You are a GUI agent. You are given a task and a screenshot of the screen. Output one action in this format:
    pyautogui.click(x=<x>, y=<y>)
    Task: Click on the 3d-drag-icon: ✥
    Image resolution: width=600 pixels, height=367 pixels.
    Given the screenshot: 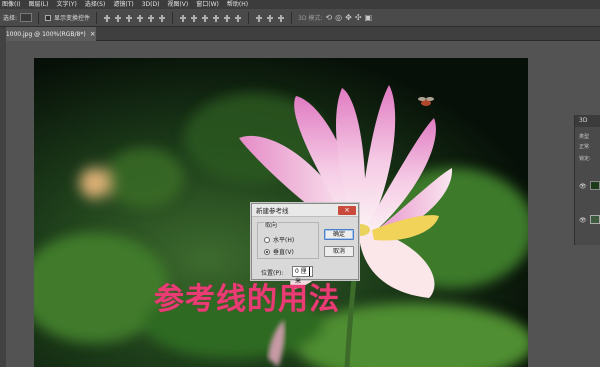 What is the action you would take?
    pyautogui.click(x=348, y=17)
    